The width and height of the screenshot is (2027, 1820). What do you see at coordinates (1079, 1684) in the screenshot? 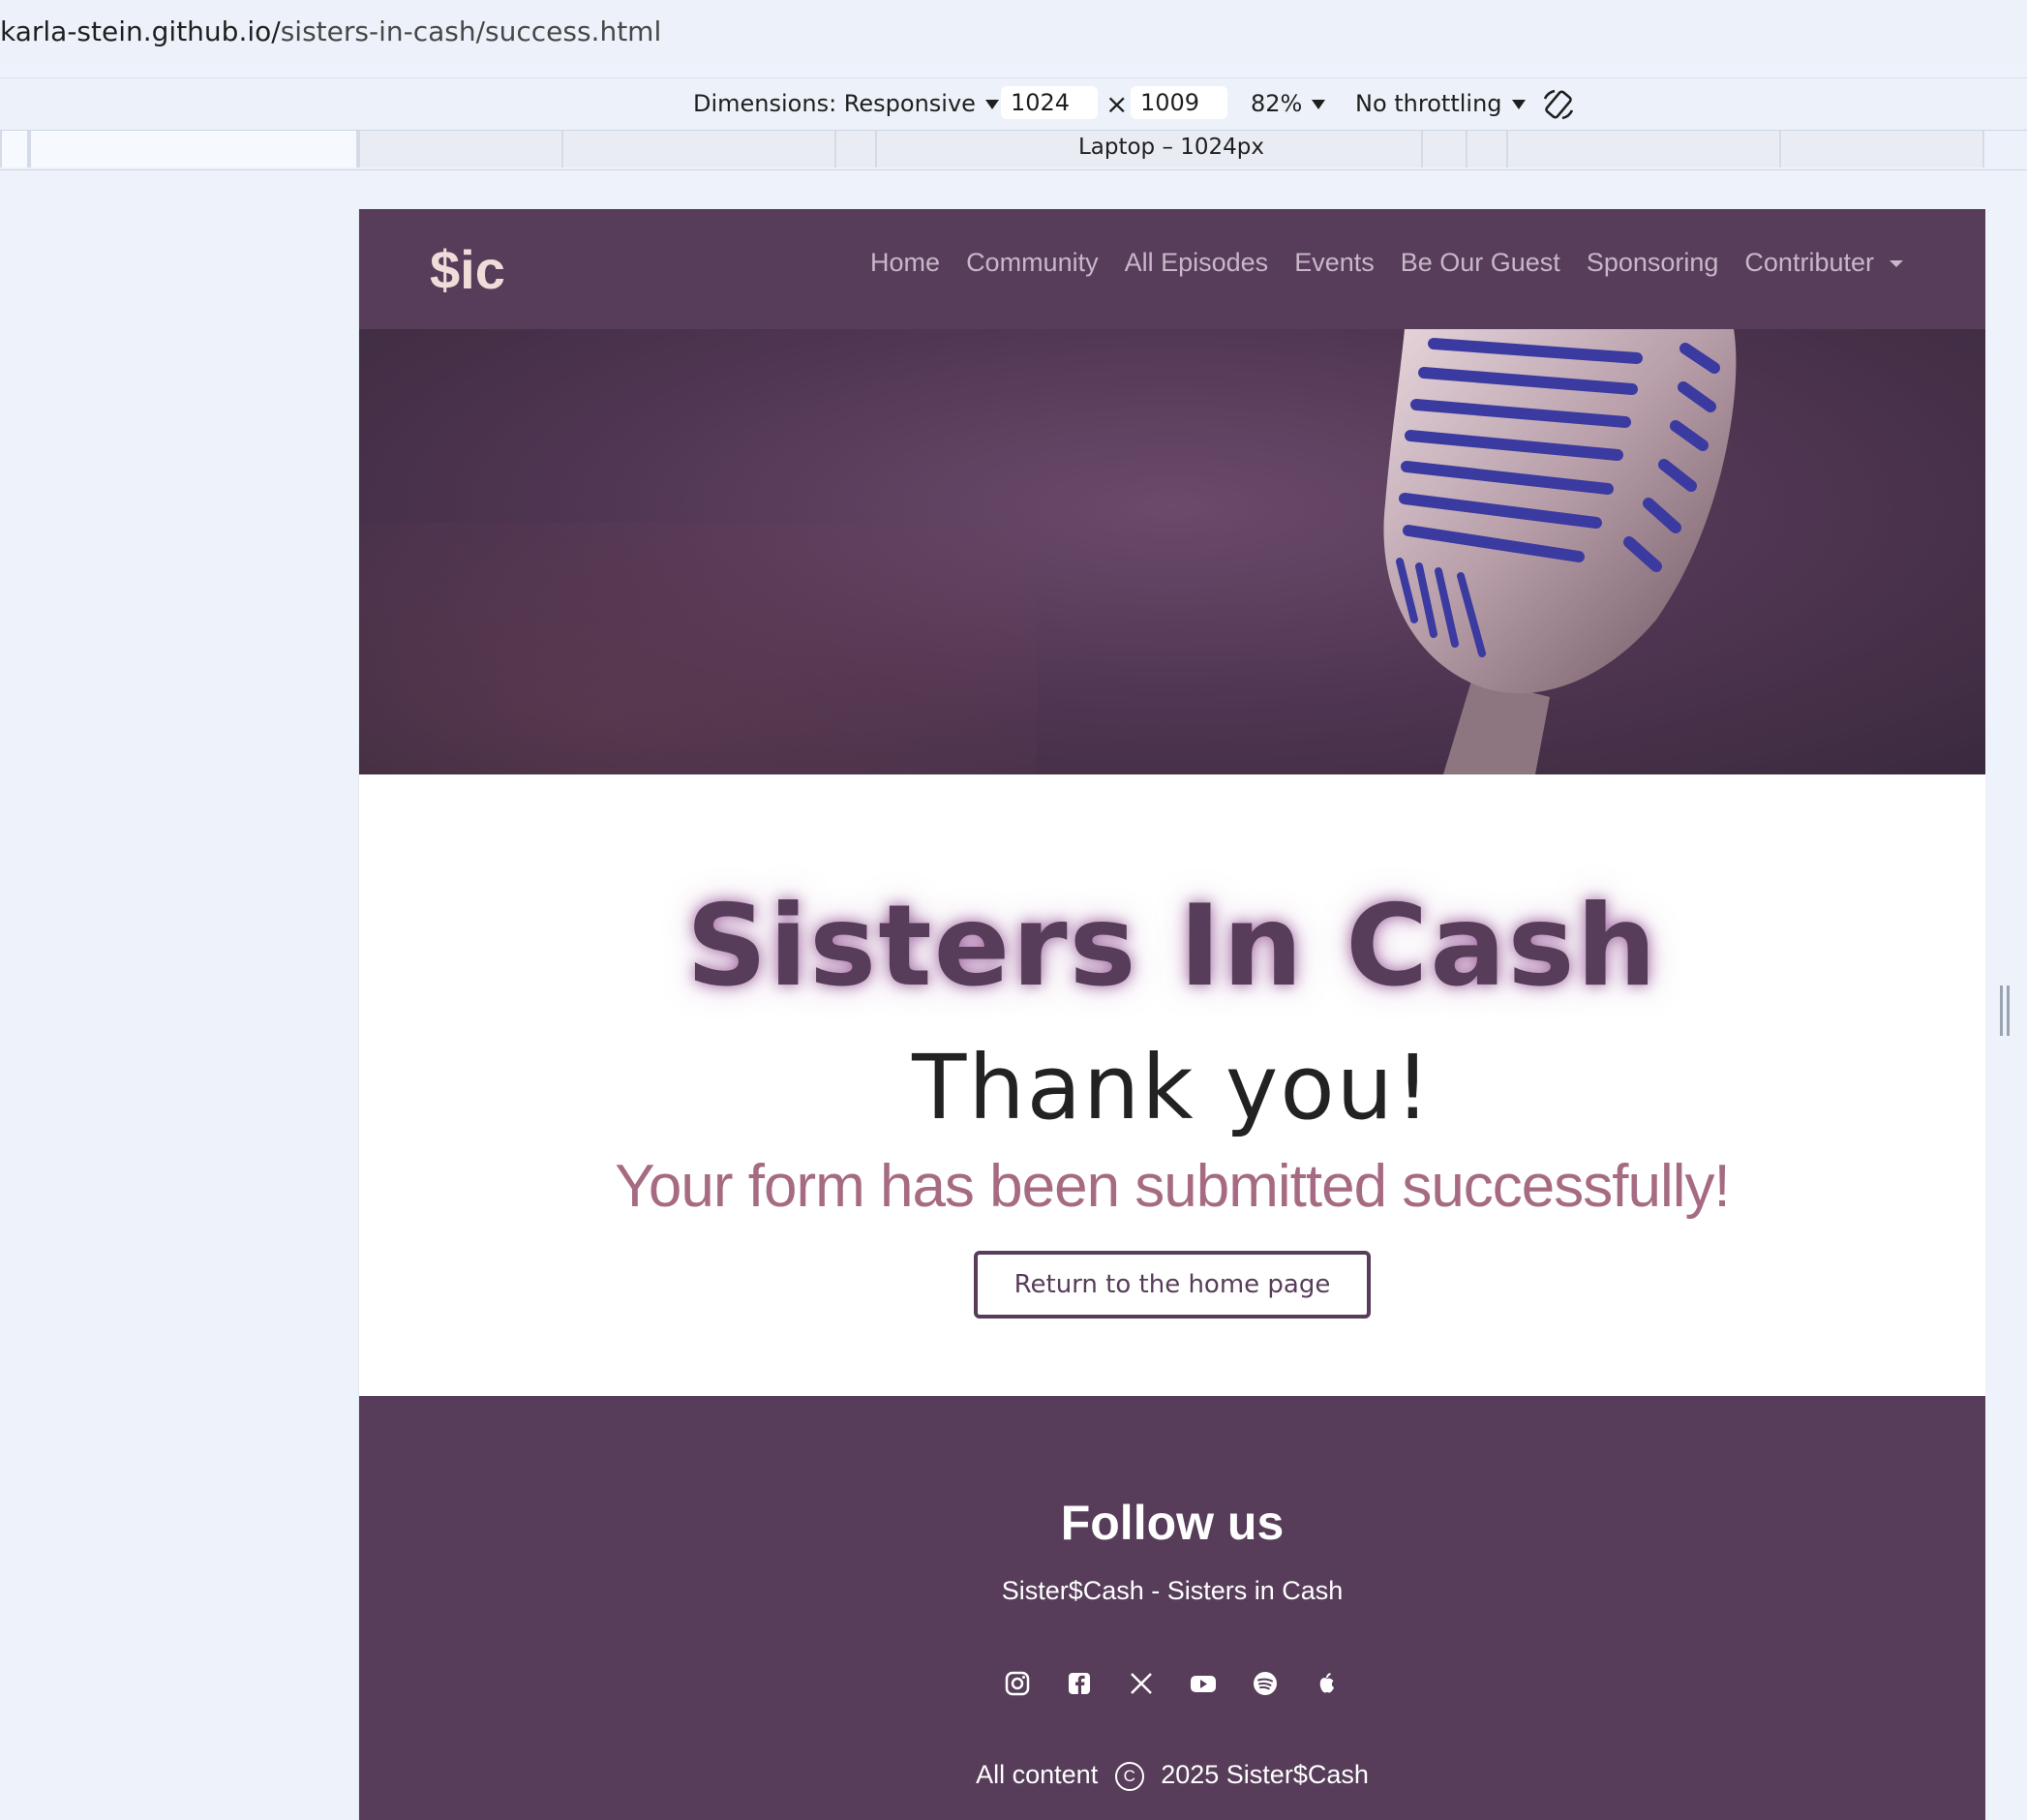
I see `facebook-icon` at bounding box center [1079, 1684].